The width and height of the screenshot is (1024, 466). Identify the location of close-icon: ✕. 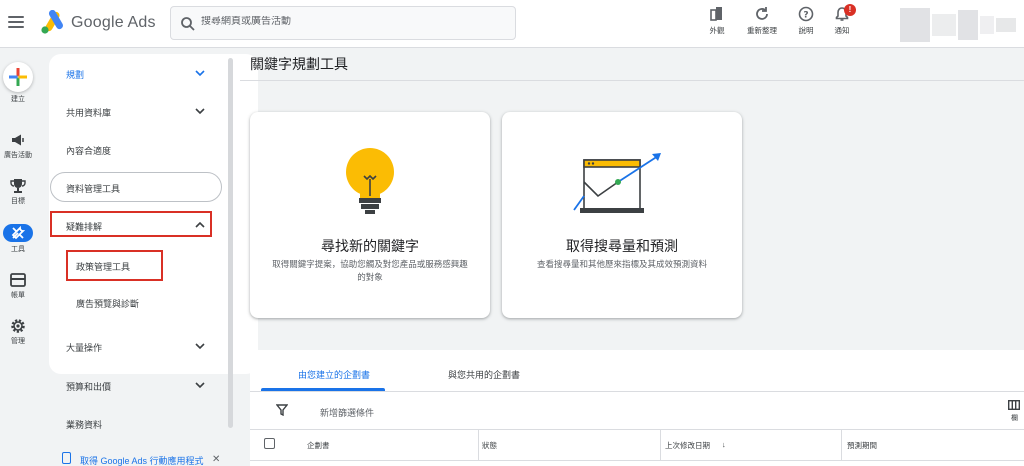
(216, 459).